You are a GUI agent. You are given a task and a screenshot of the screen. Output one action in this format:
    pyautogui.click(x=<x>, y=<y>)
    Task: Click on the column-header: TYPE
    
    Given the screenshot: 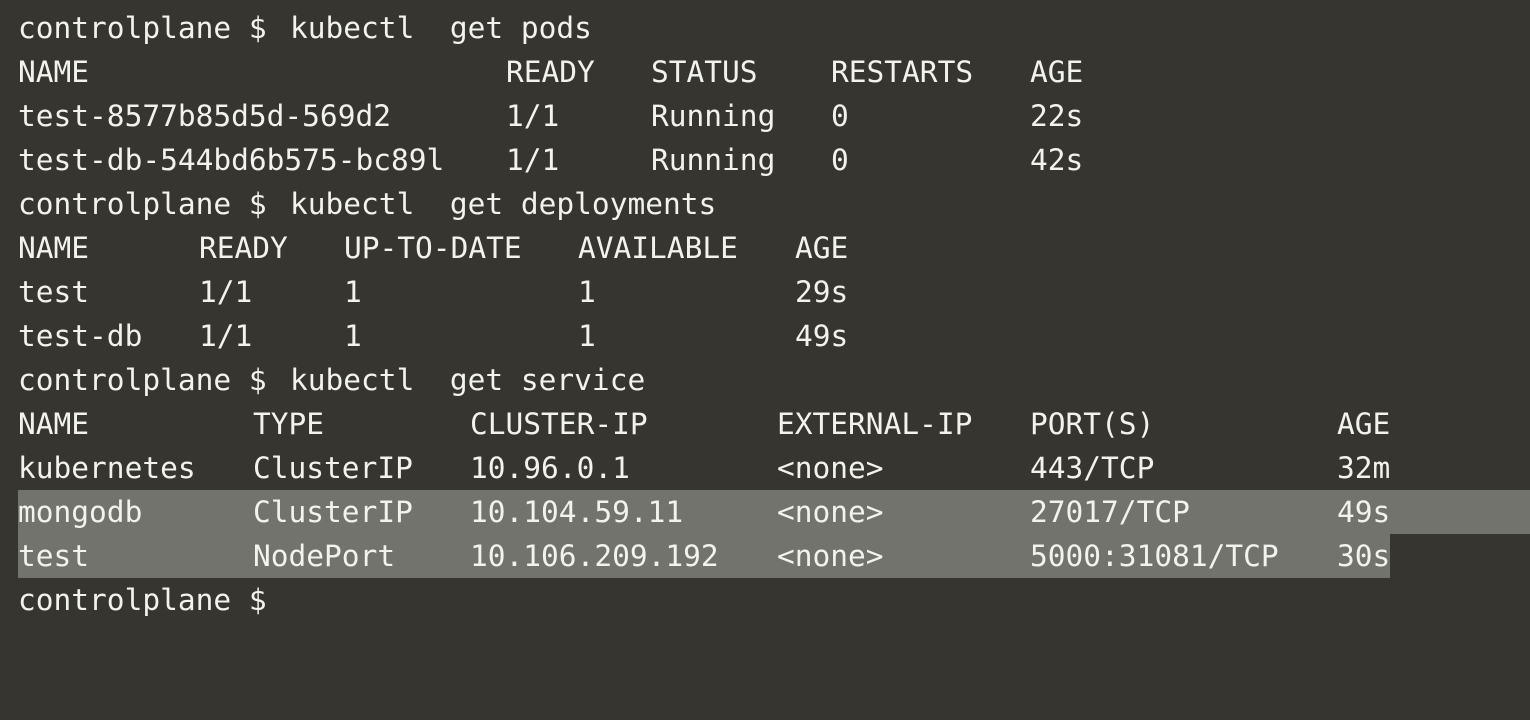 What is the action you would take?
    pyautogui.click(x=289, y=424)
    